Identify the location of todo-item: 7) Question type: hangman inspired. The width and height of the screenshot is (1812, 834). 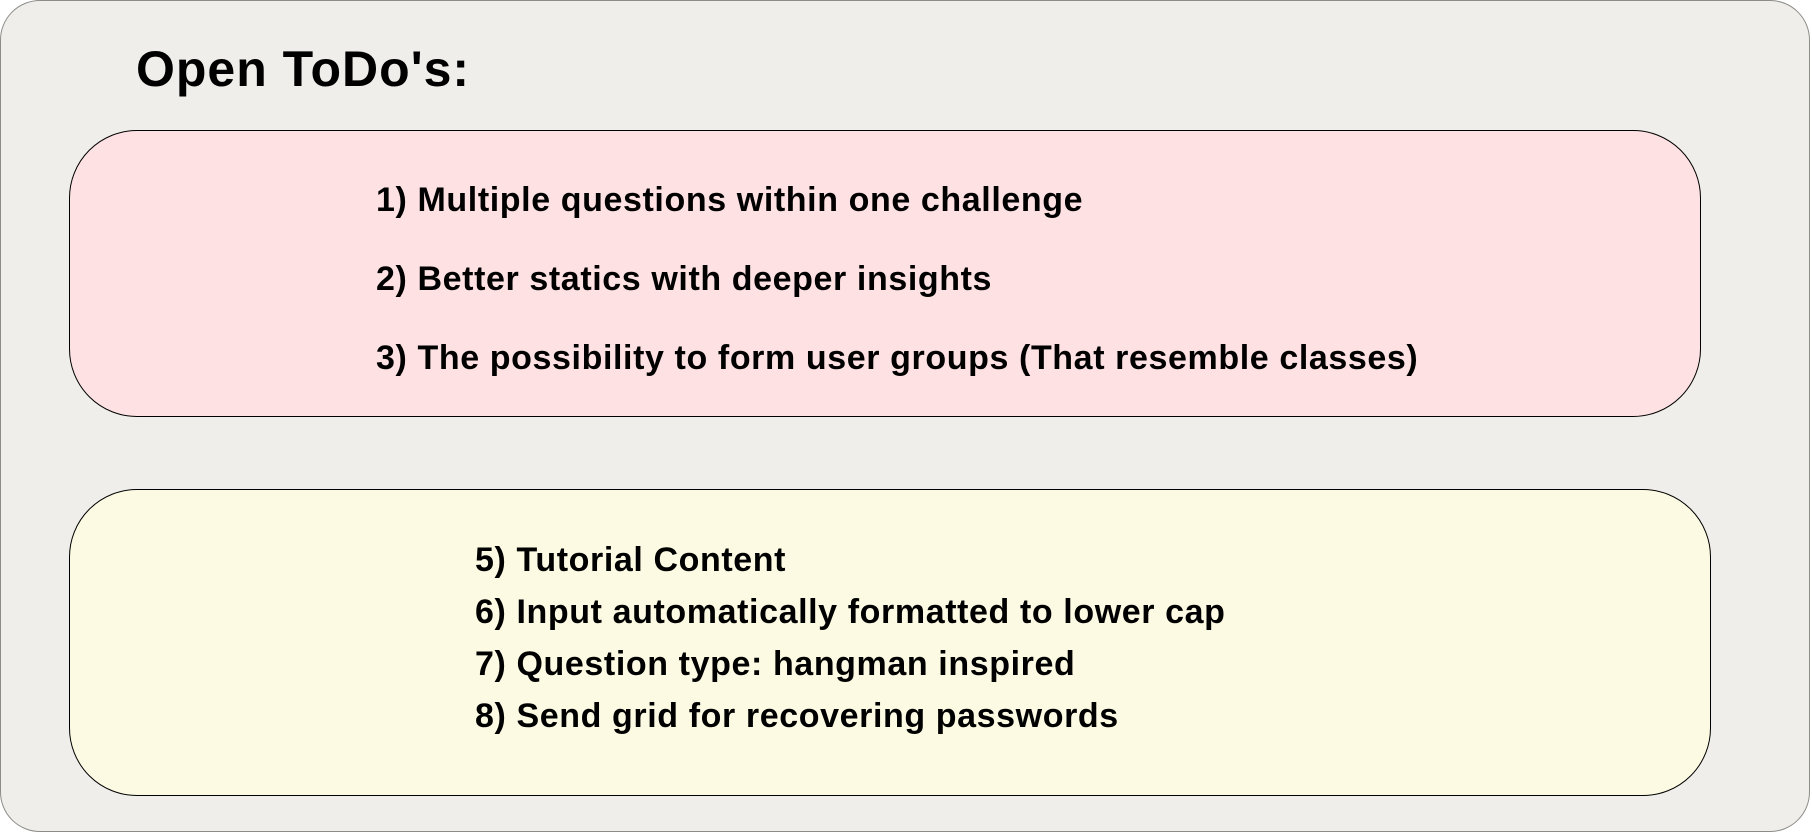
(775, 664).